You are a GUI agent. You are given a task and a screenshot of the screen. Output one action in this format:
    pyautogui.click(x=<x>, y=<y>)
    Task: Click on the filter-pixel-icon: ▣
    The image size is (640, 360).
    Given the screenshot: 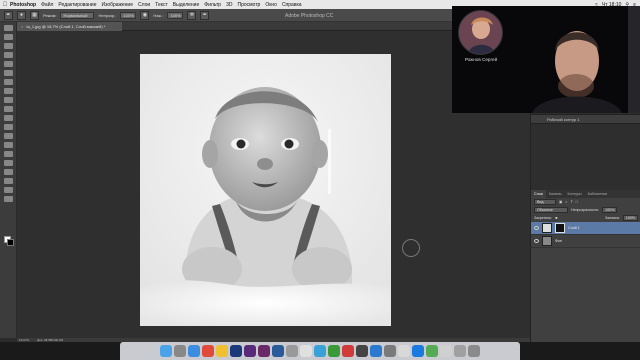 What is the action you would take?
    pyautogui.click(x=560, y=202)
    